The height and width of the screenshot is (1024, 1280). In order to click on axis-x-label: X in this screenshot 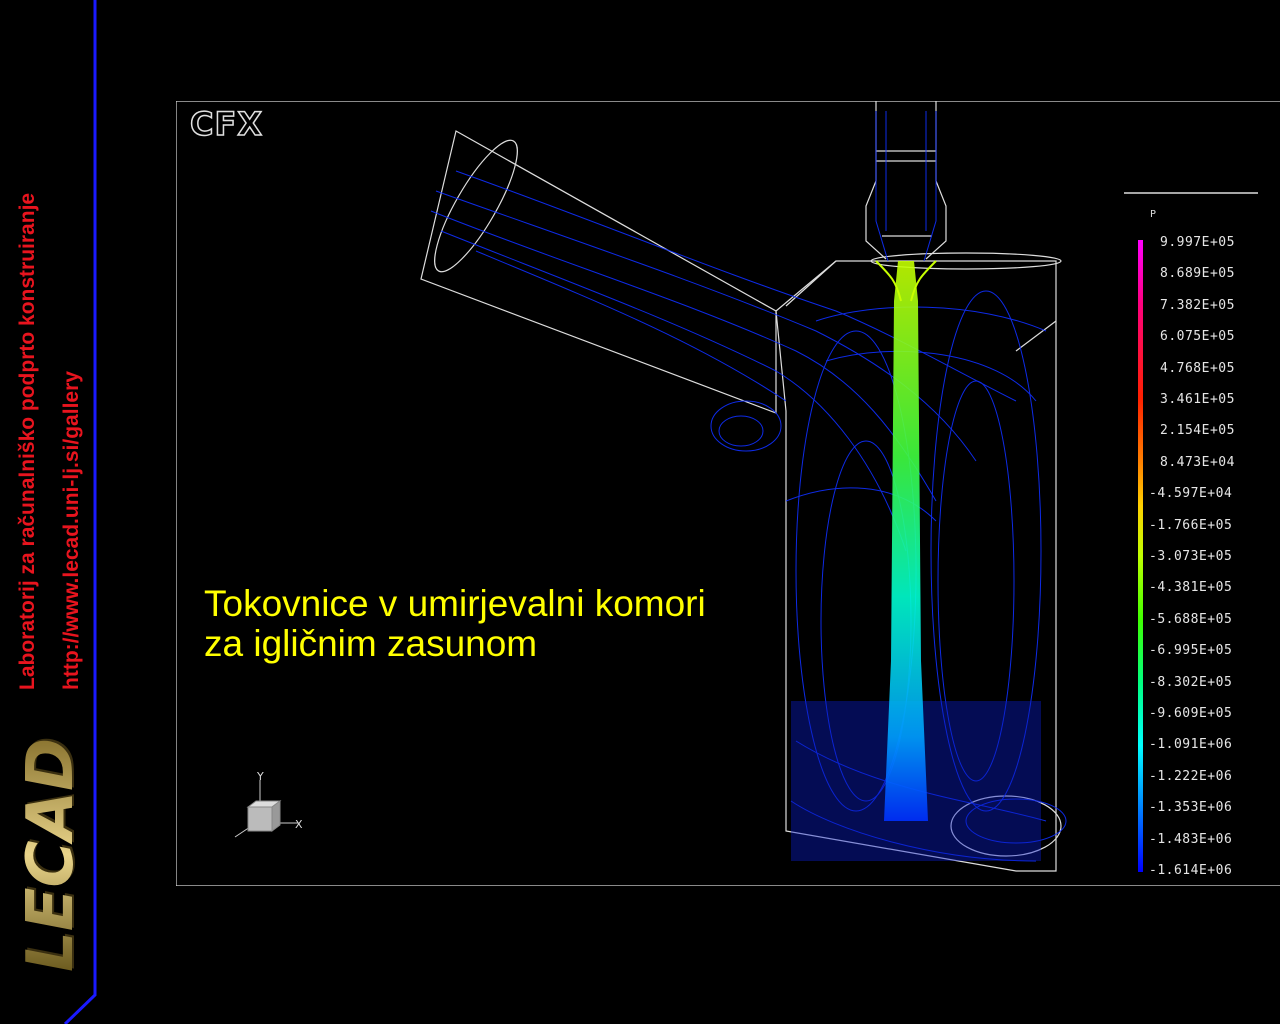, I will do `click(299, 824)`.